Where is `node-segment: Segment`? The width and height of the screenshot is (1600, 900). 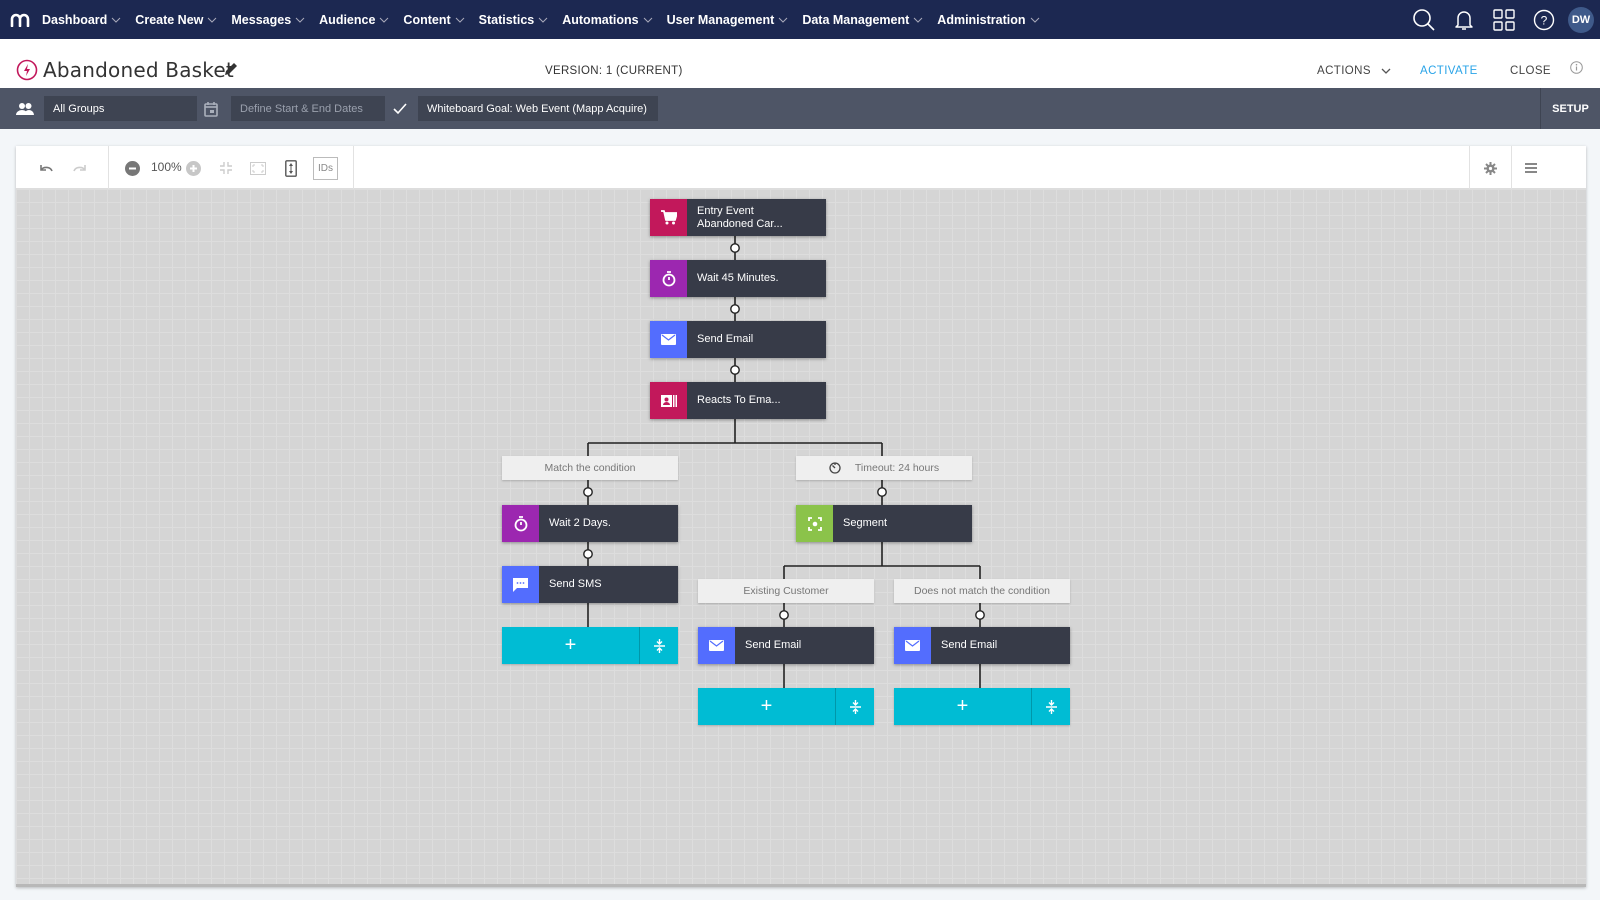
node-segment: Segment is located at coordinates (884, 523).